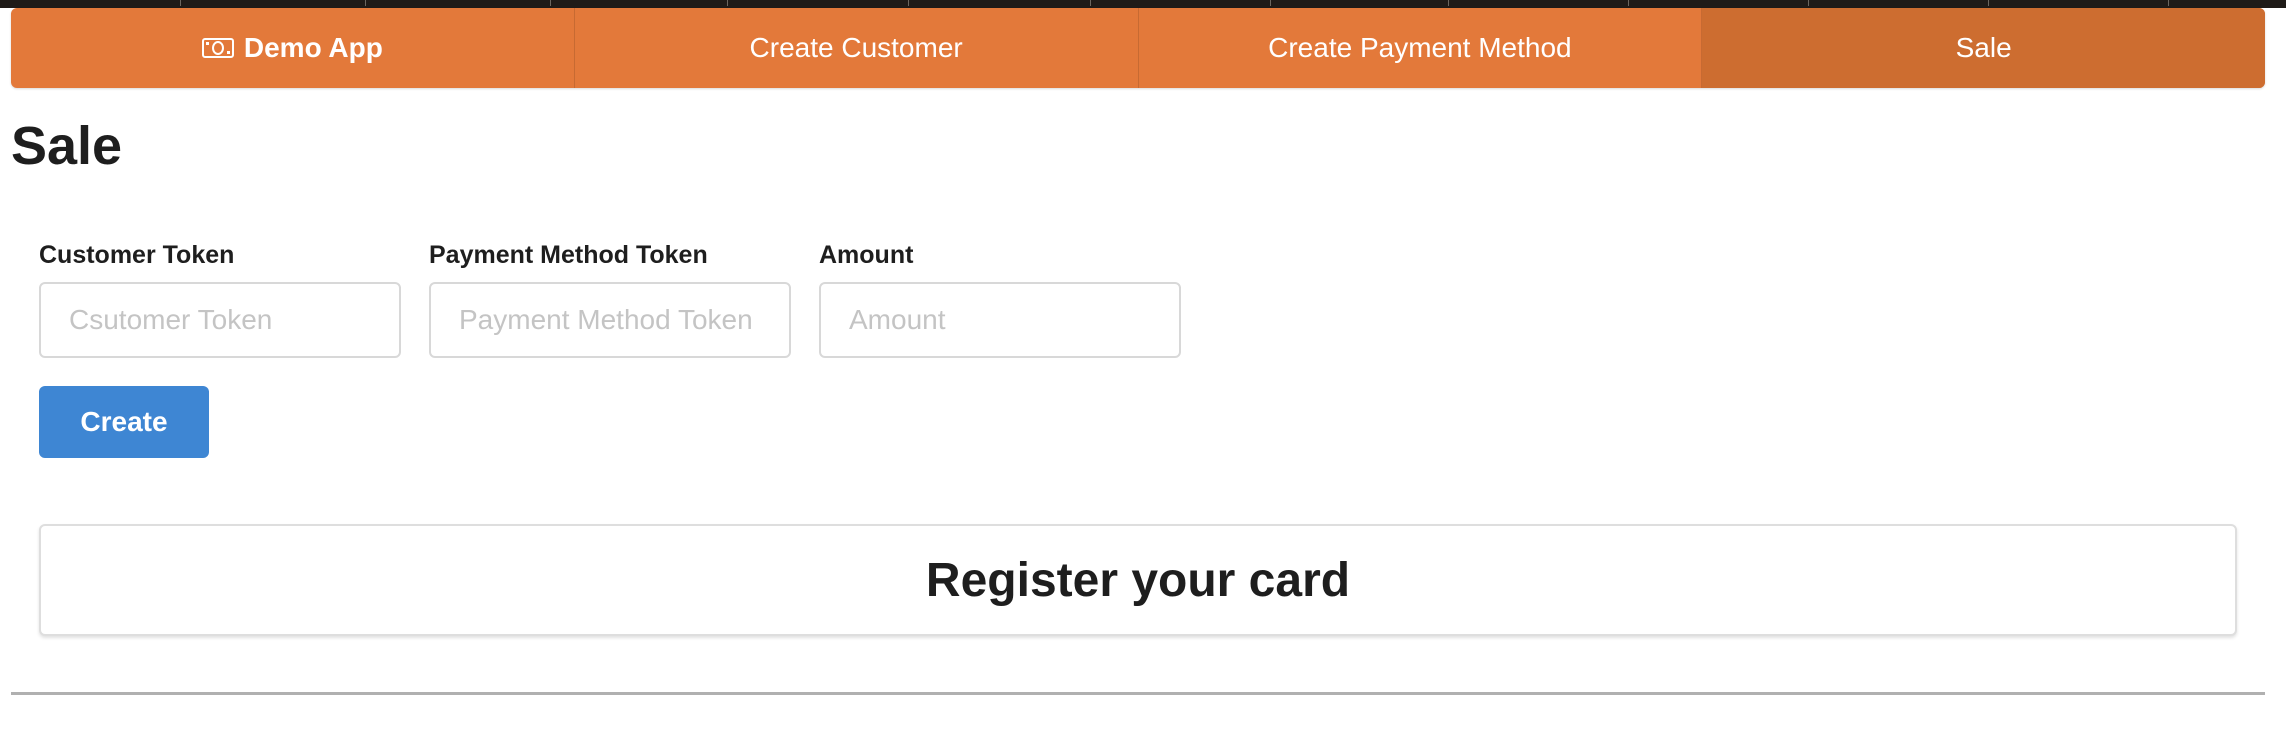 The image size is (2286, 748). I want to click on menu-item-label: Create Customer, so click(856, 47).